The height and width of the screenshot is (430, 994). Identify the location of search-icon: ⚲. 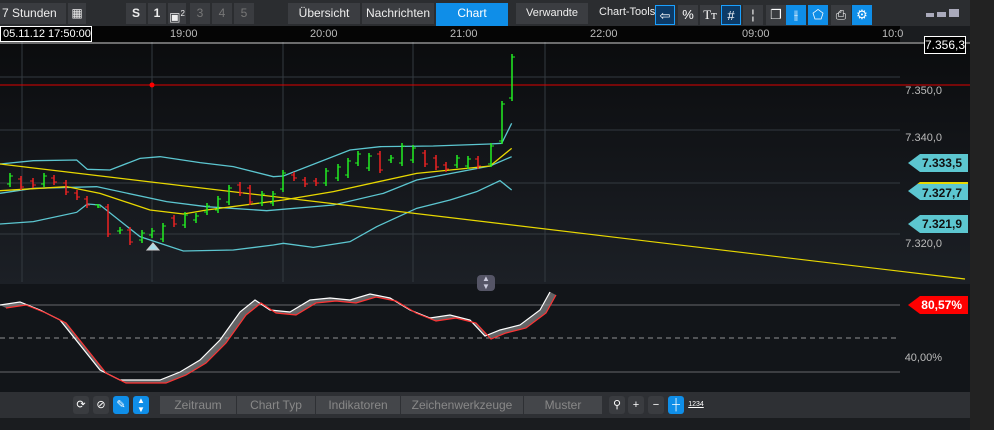
(617, 405).